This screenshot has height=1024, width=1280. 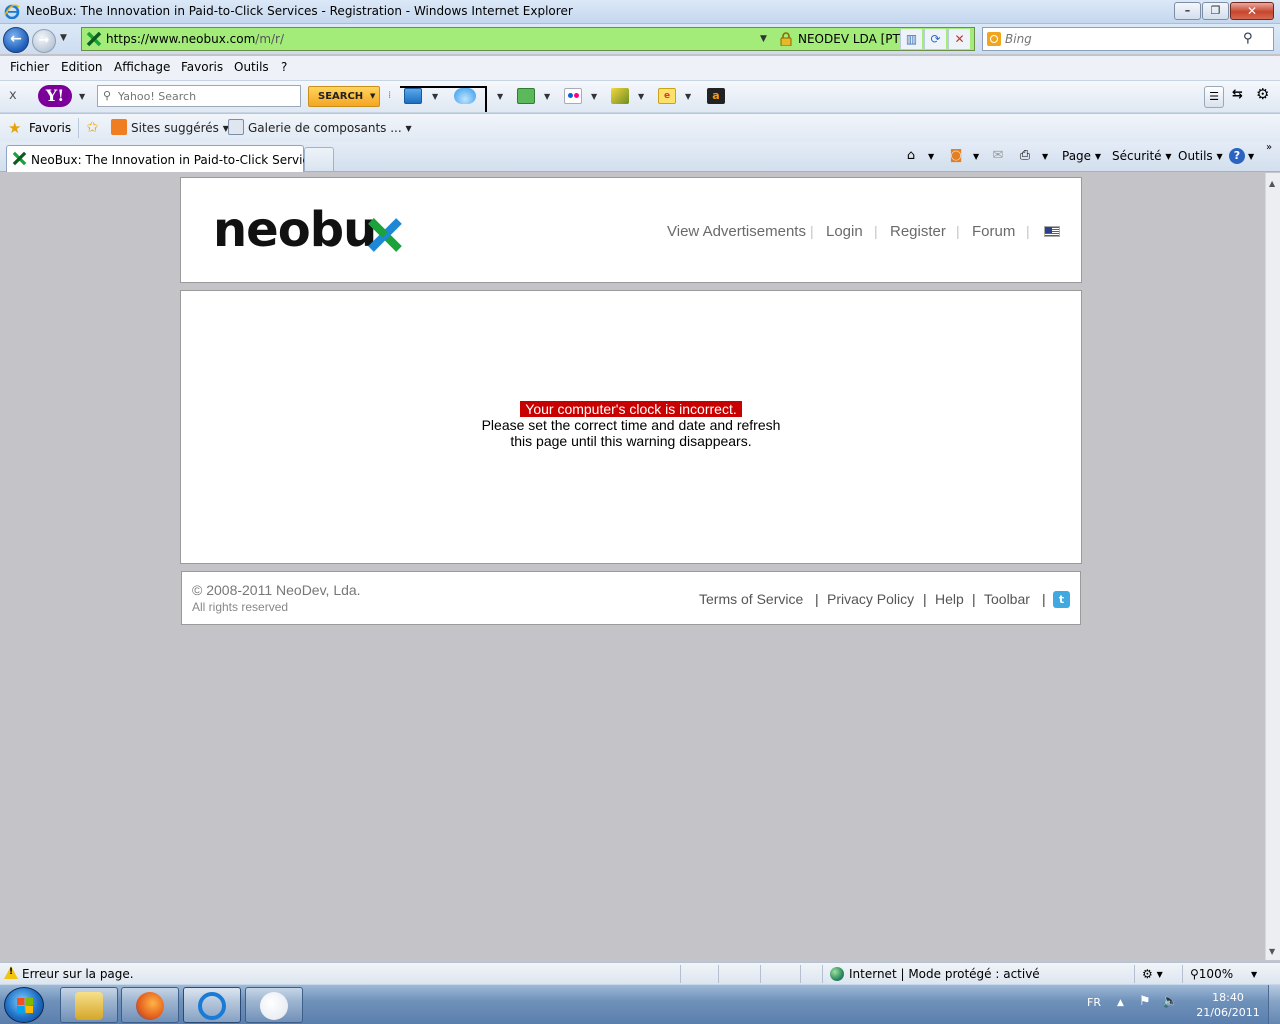 I want to click on ebay-dropdown-icon: ▼, so click(x=688, y=96).